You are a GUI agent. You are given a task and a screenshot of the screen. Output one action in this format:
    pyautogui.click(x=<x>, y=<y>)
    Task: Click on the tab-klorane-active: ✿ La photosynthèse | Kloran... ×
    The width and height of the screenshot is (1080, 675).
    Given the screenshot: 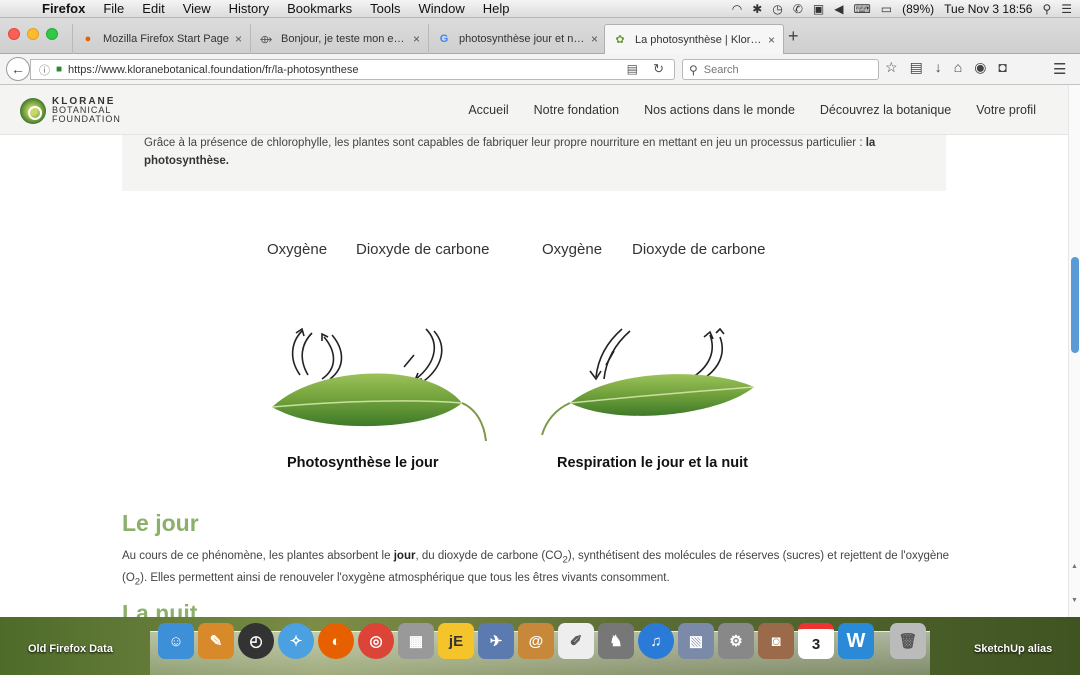 What is the action you would take?
    pyautogui.click(x=694, y=39)
    